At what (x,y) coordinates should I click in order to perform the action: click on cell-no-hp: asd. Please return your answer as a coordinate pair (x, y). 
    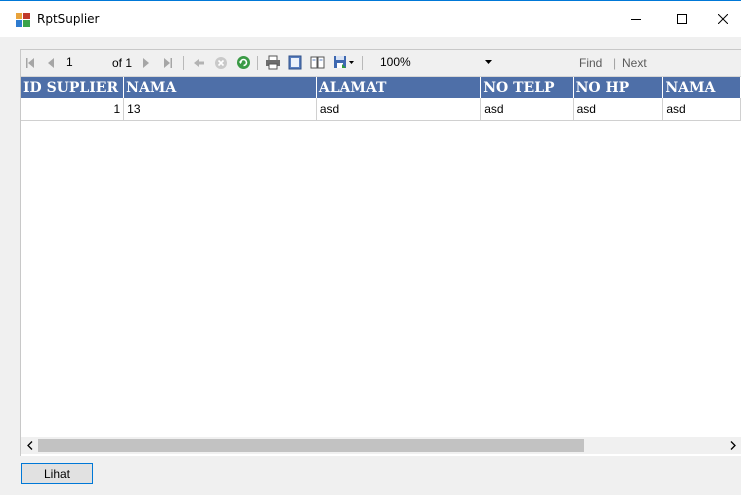
    Looking at the image, I should click on (618, 109).